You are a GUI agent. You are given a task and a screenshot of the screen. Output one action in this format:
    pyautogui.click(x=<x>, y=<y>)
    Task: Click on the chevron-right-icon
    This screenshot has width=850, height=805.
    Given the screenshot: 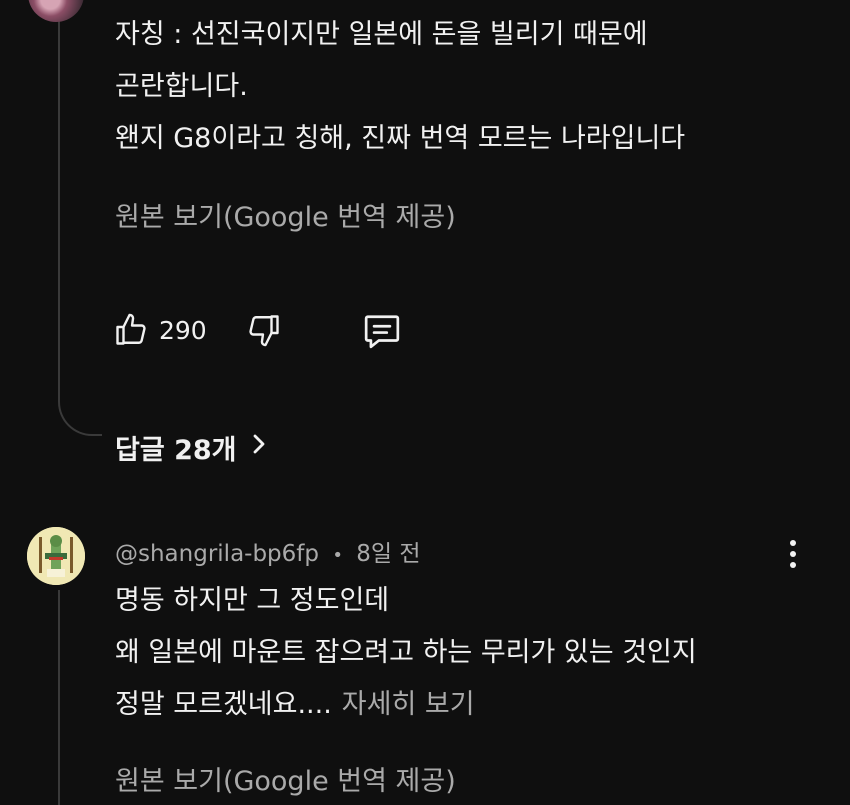 What is the action you would take?
    pyautogui.click(x=259, y=447)
    